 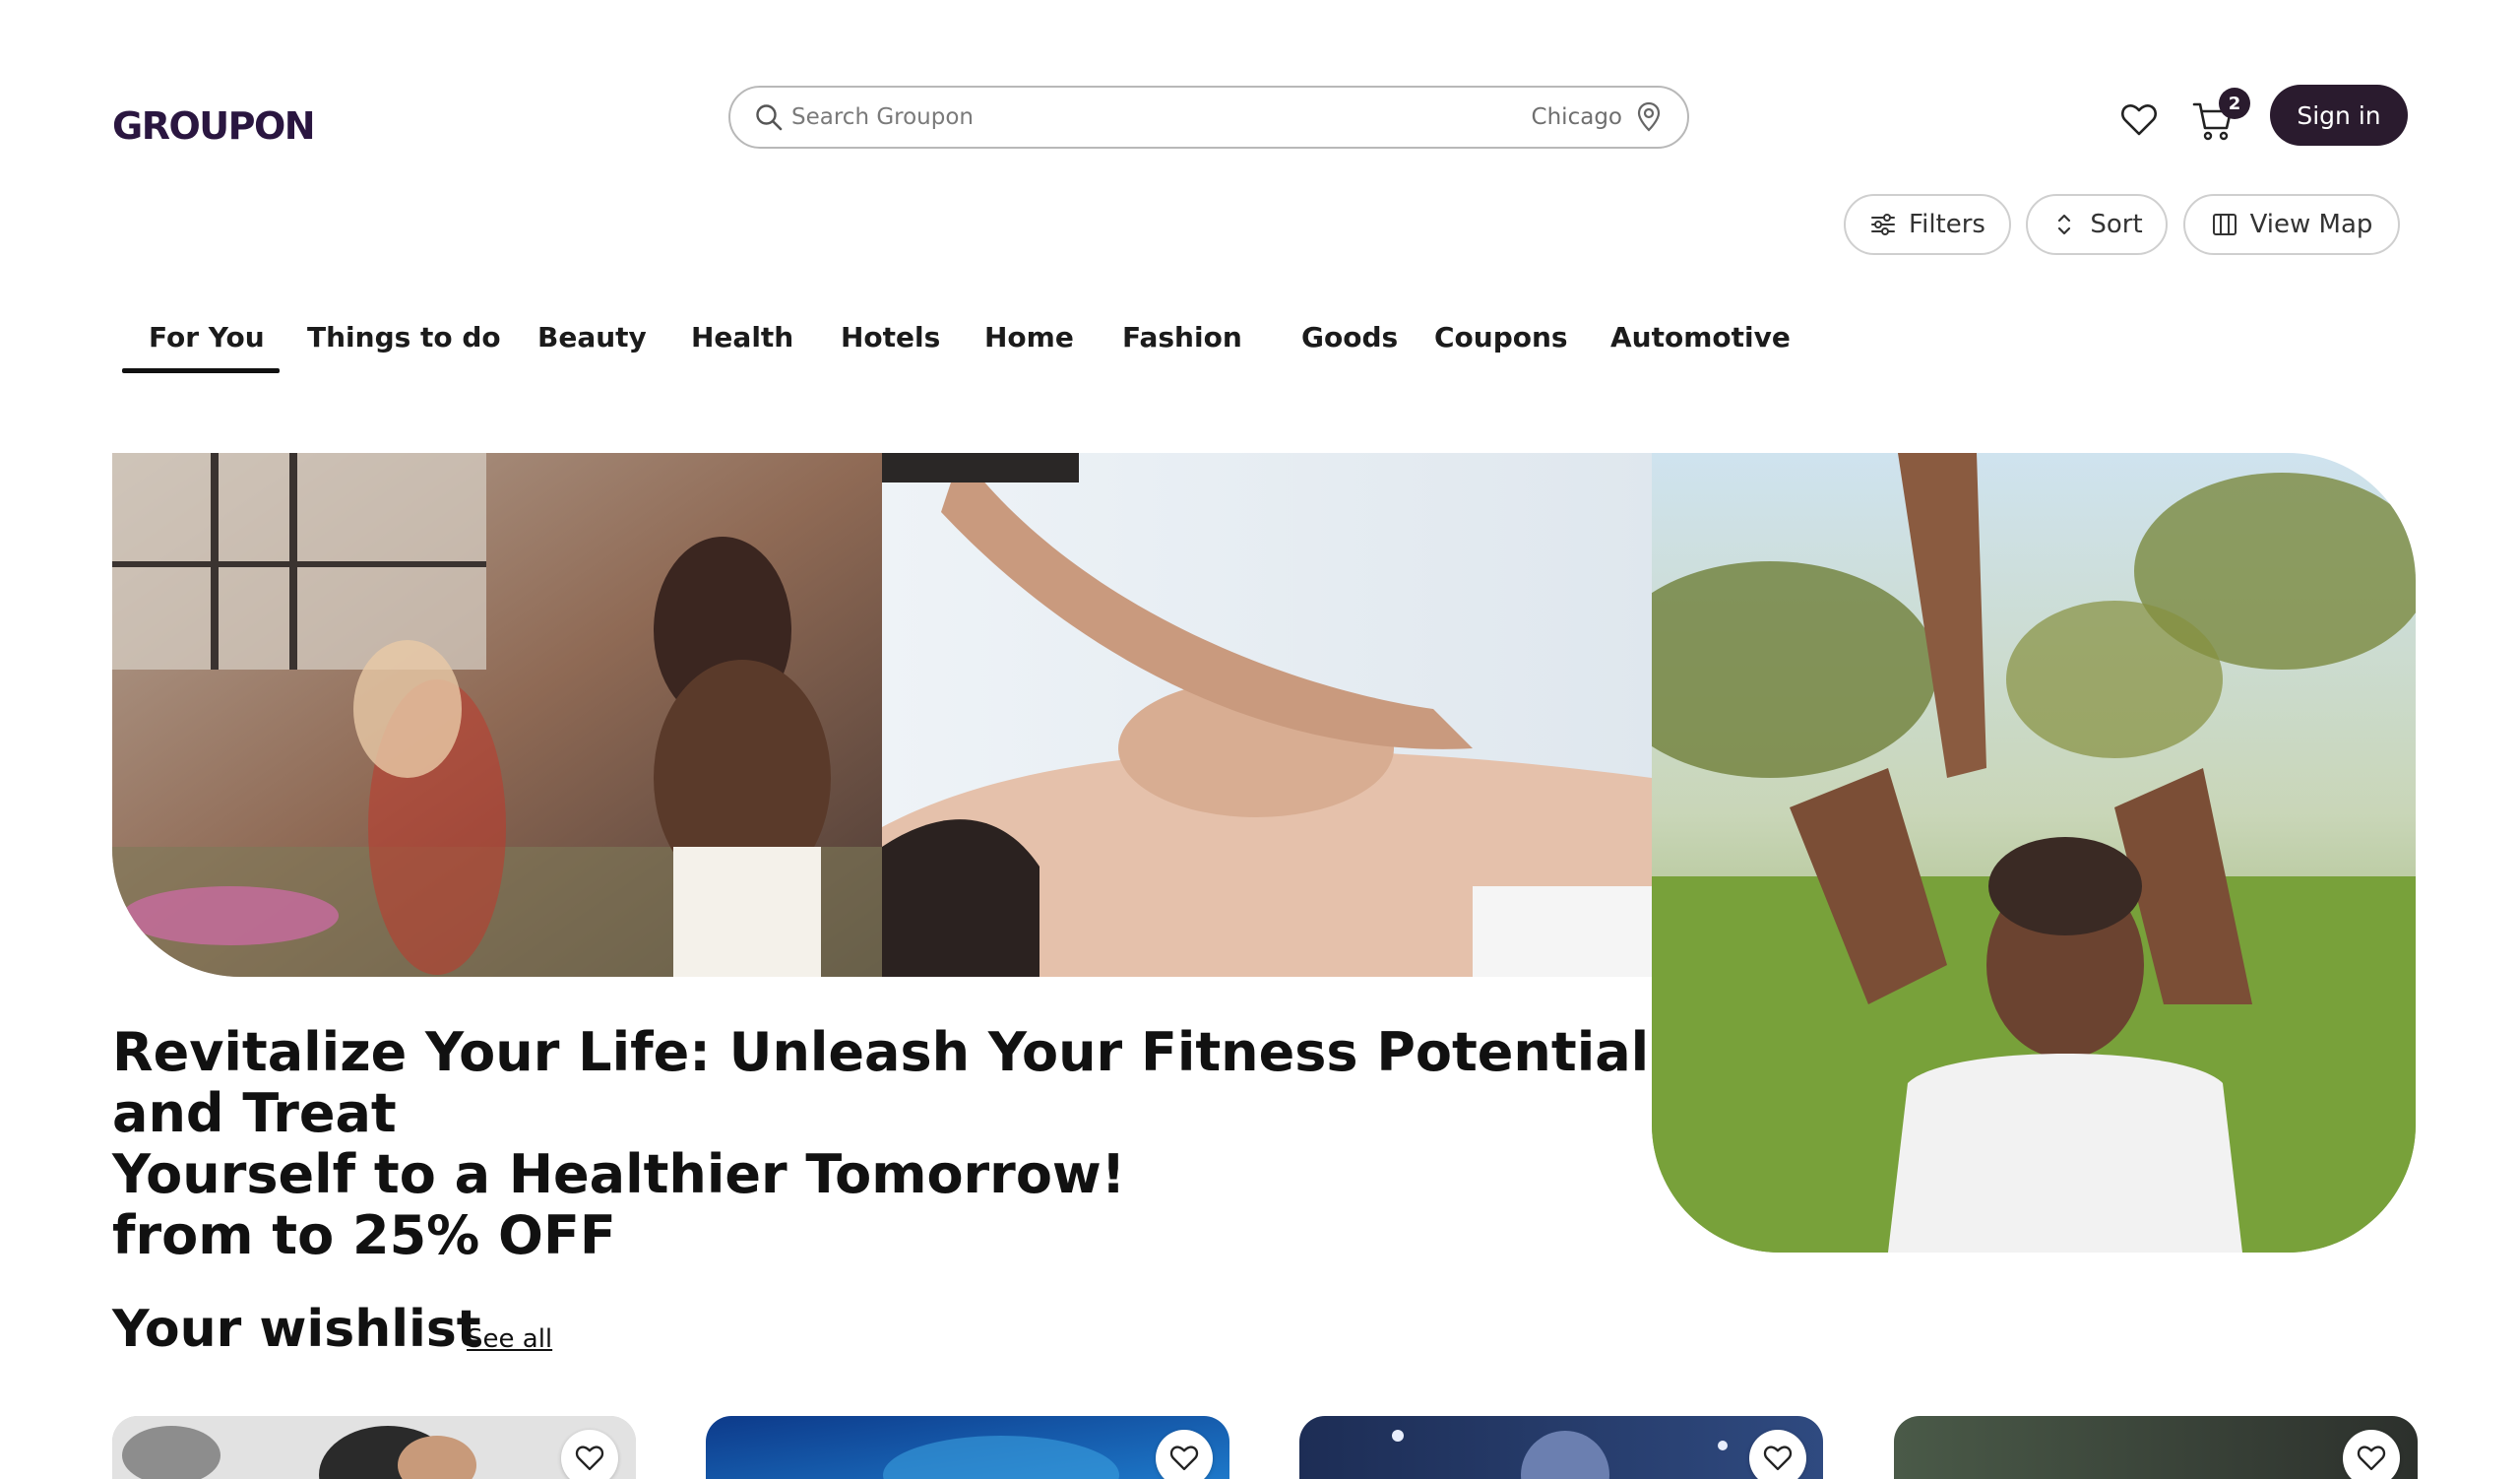 I want to click on groupon-logo: GROUPON, so click(x=214, y=126).